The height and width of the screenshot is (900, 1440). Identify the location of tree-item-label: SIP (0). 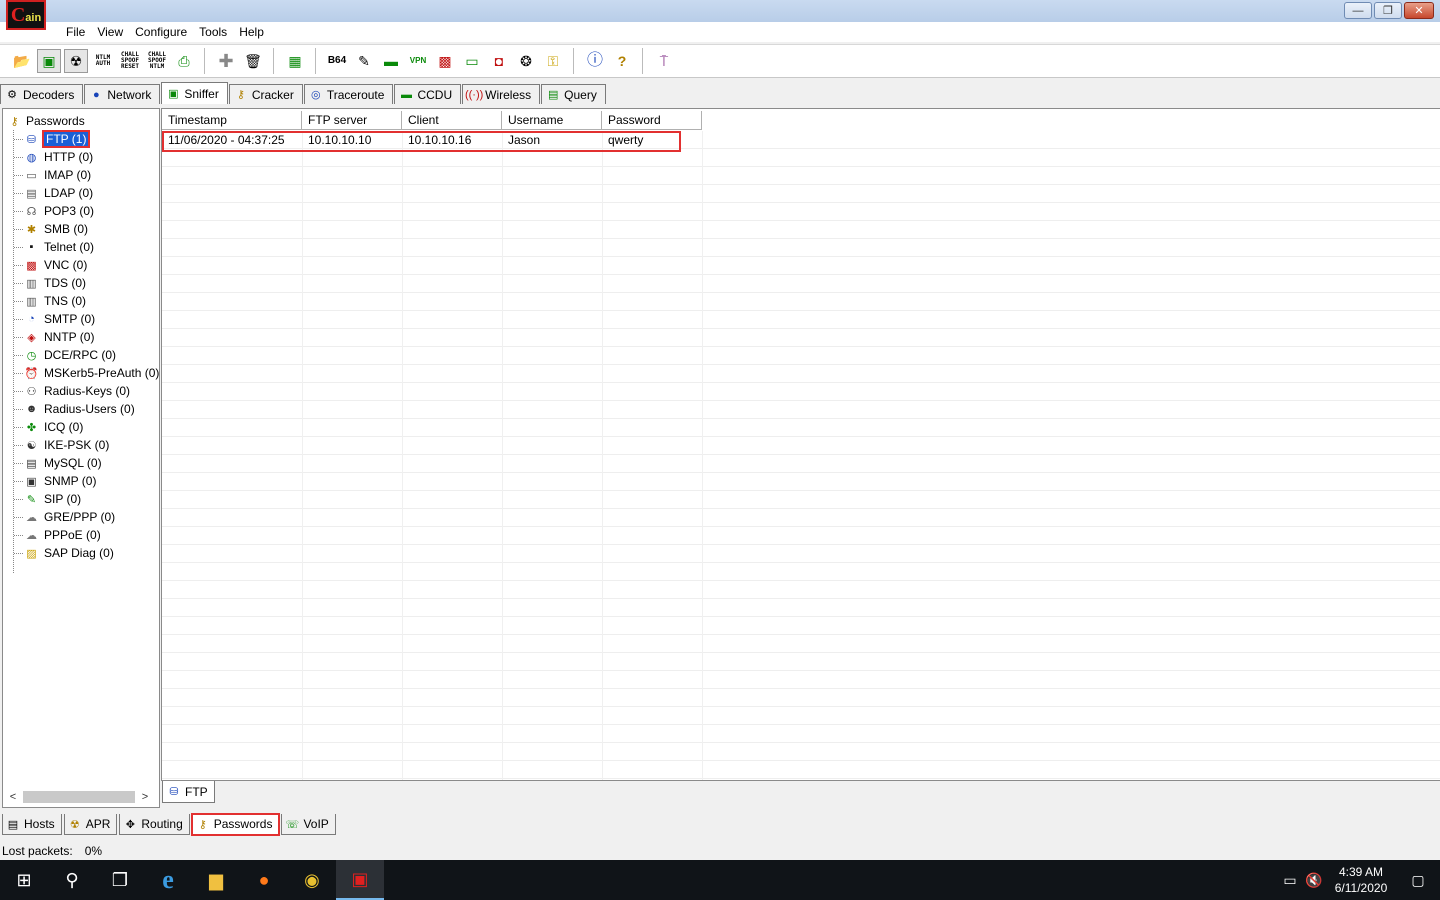
(63, 499).